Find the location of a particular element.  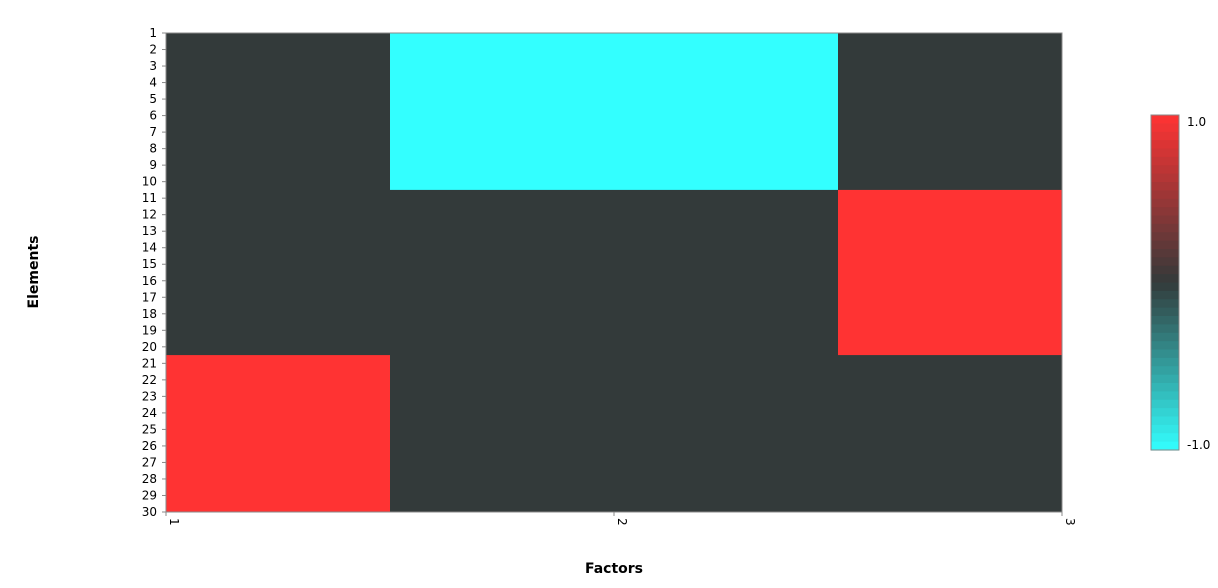

y-tick-label: 14 is located at coordinates (149, 248).